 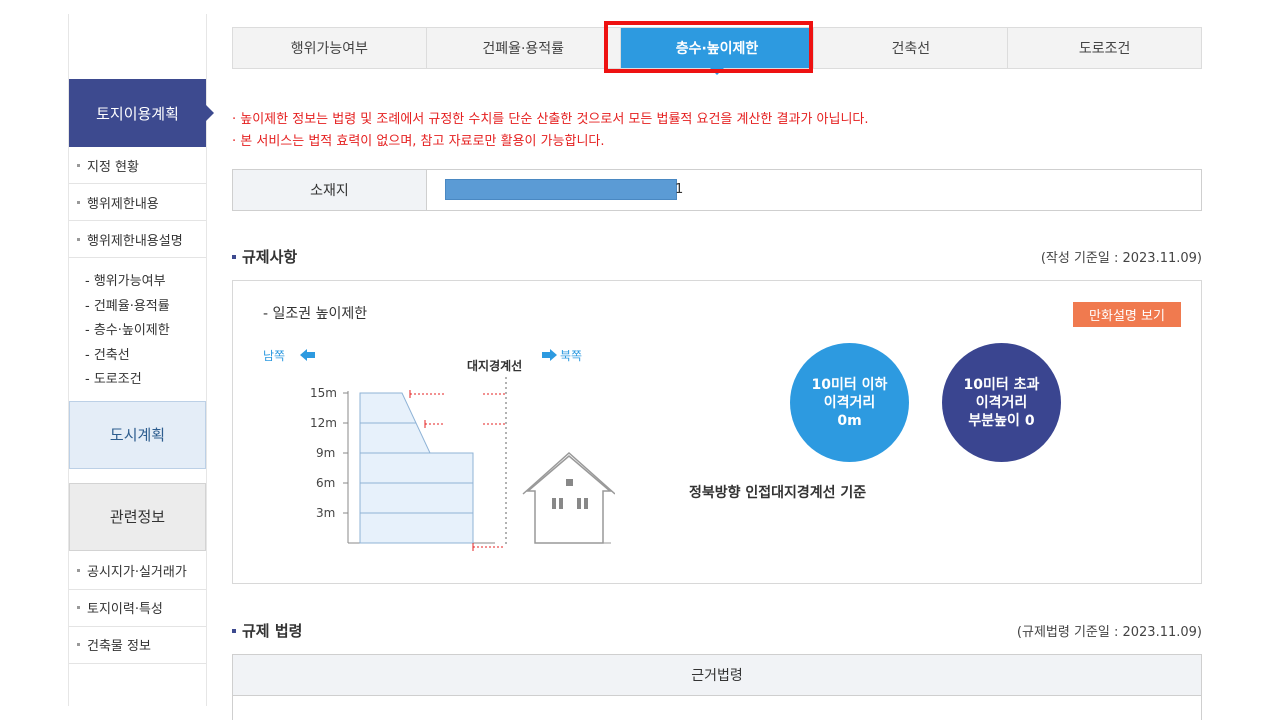 I want to click on criterion-text: 정북방향 인접대지경계선 기준, so click(x=778, y=493).